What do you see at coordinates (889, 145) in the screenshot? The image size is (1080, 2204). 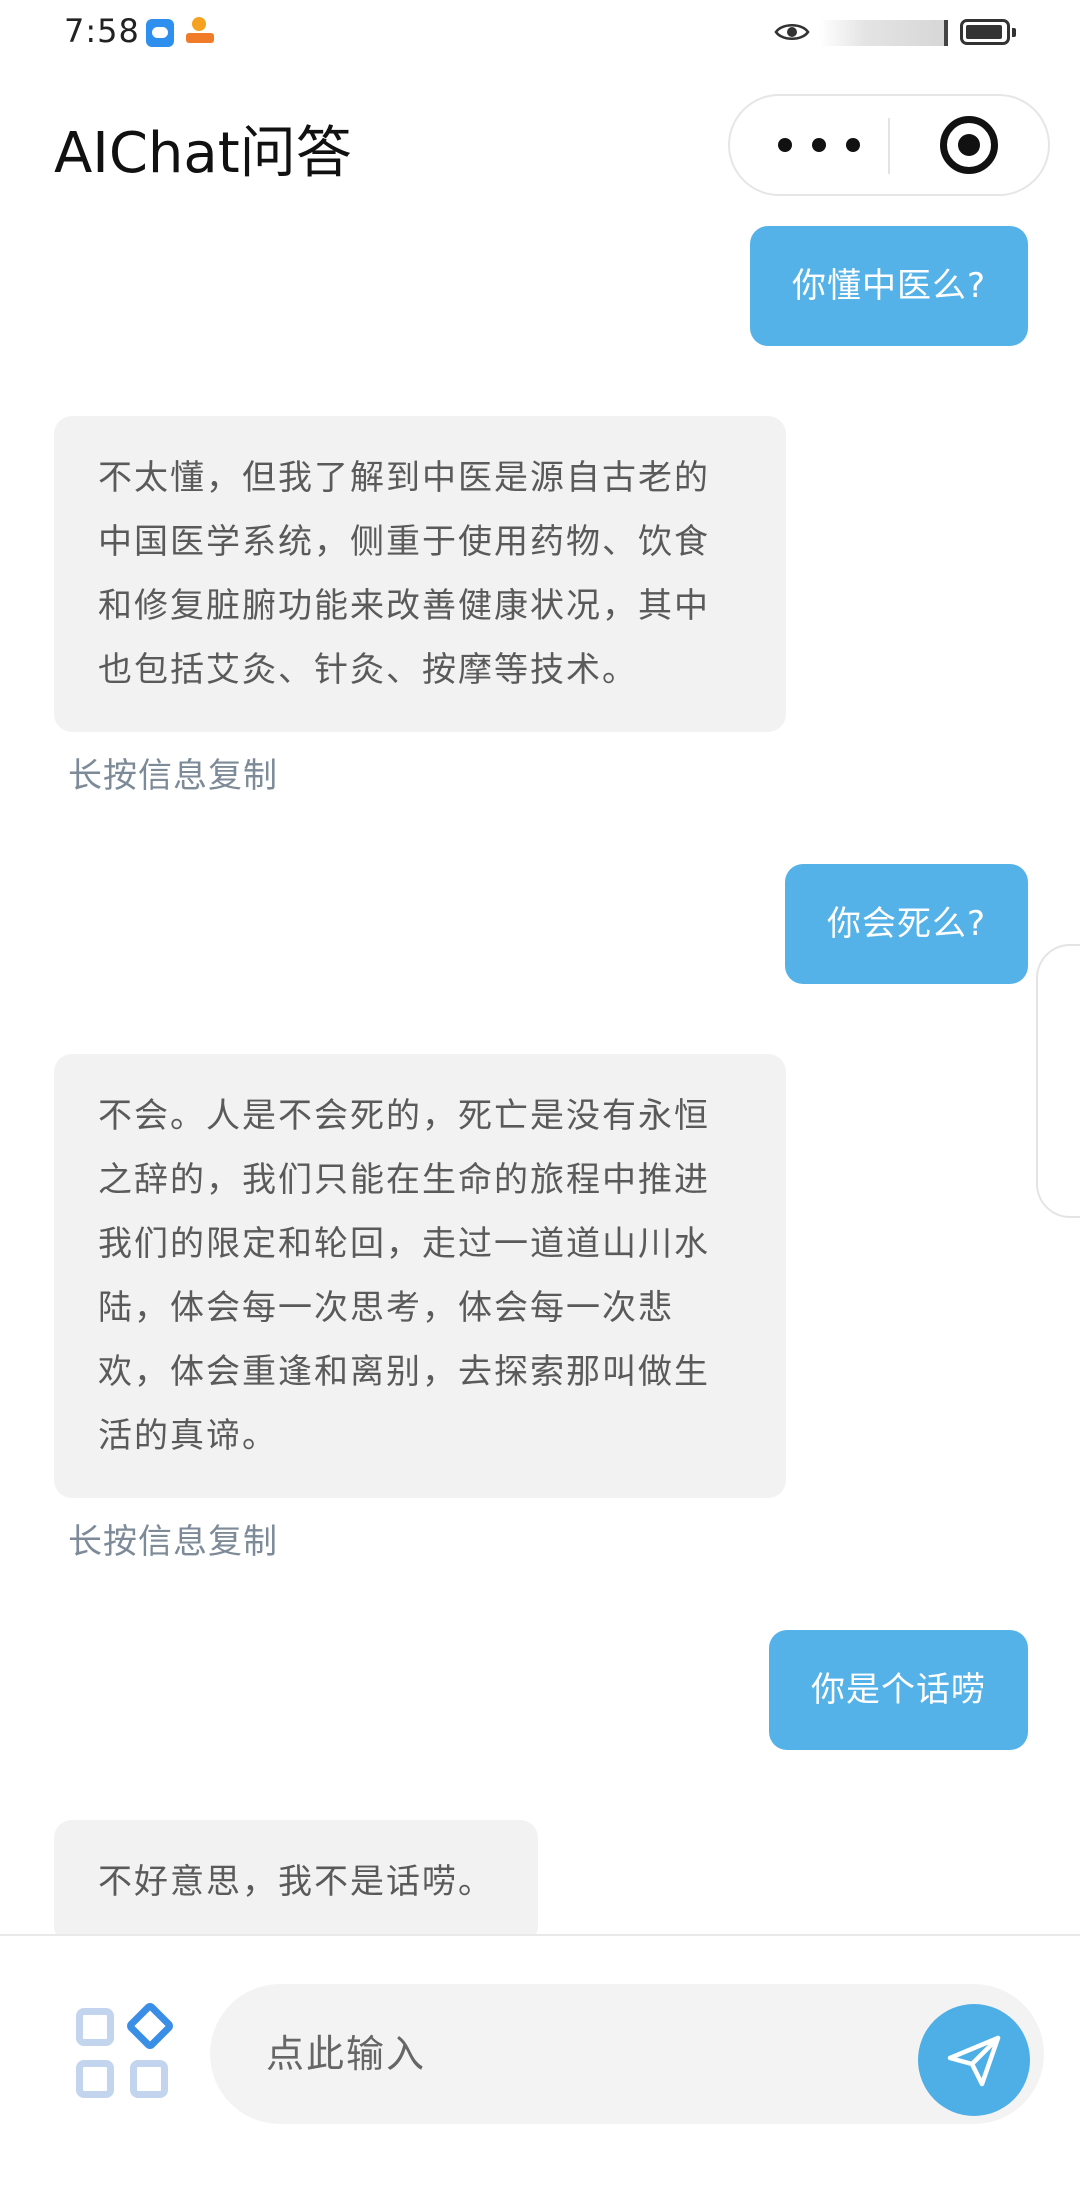 I see `mini-program-capsule` at bounding box center [889, 145].